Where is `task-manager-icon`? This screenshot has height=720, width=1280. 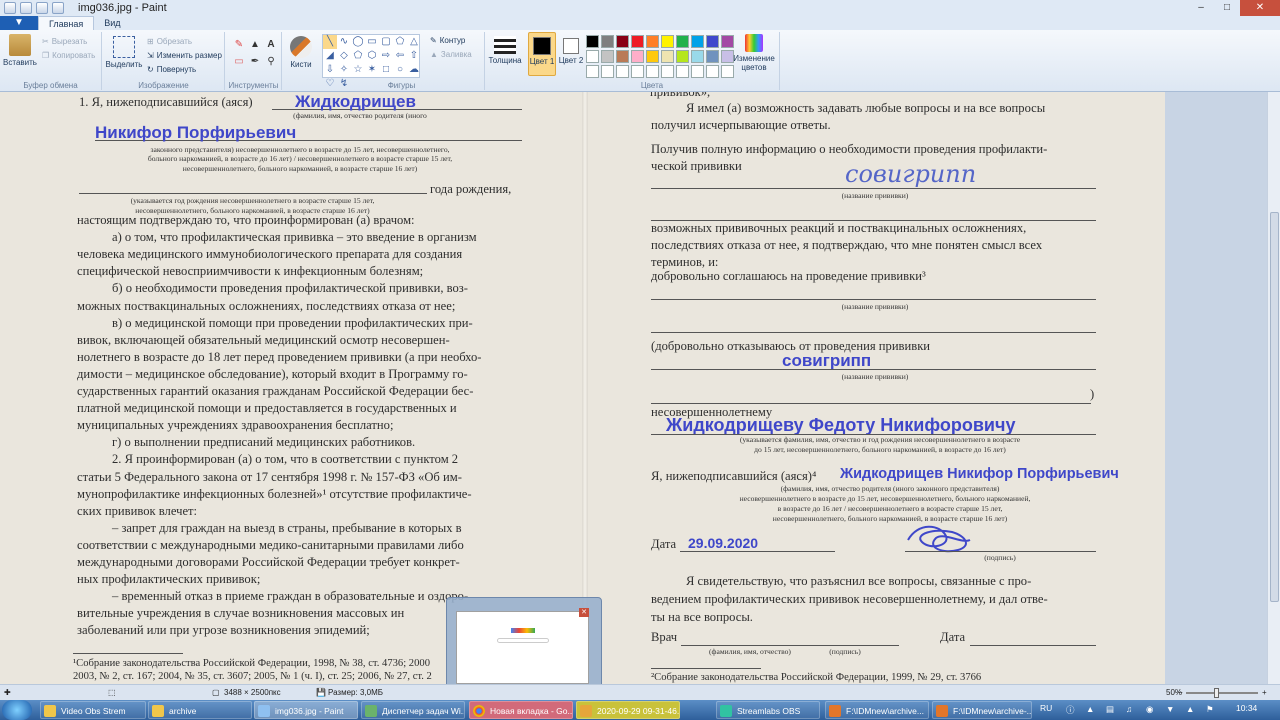
task-manager-icon is located at coordinates (371, 711).